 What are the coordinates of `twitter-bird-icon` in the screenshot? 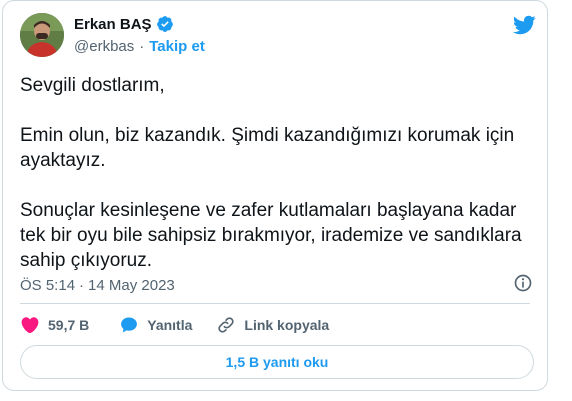 It's located at (524, 25).